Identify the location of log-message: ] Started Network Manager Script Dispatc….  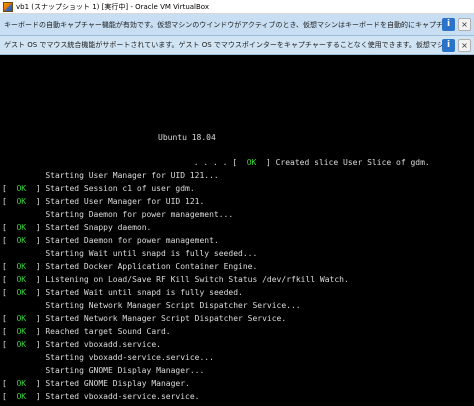
(161, 318).